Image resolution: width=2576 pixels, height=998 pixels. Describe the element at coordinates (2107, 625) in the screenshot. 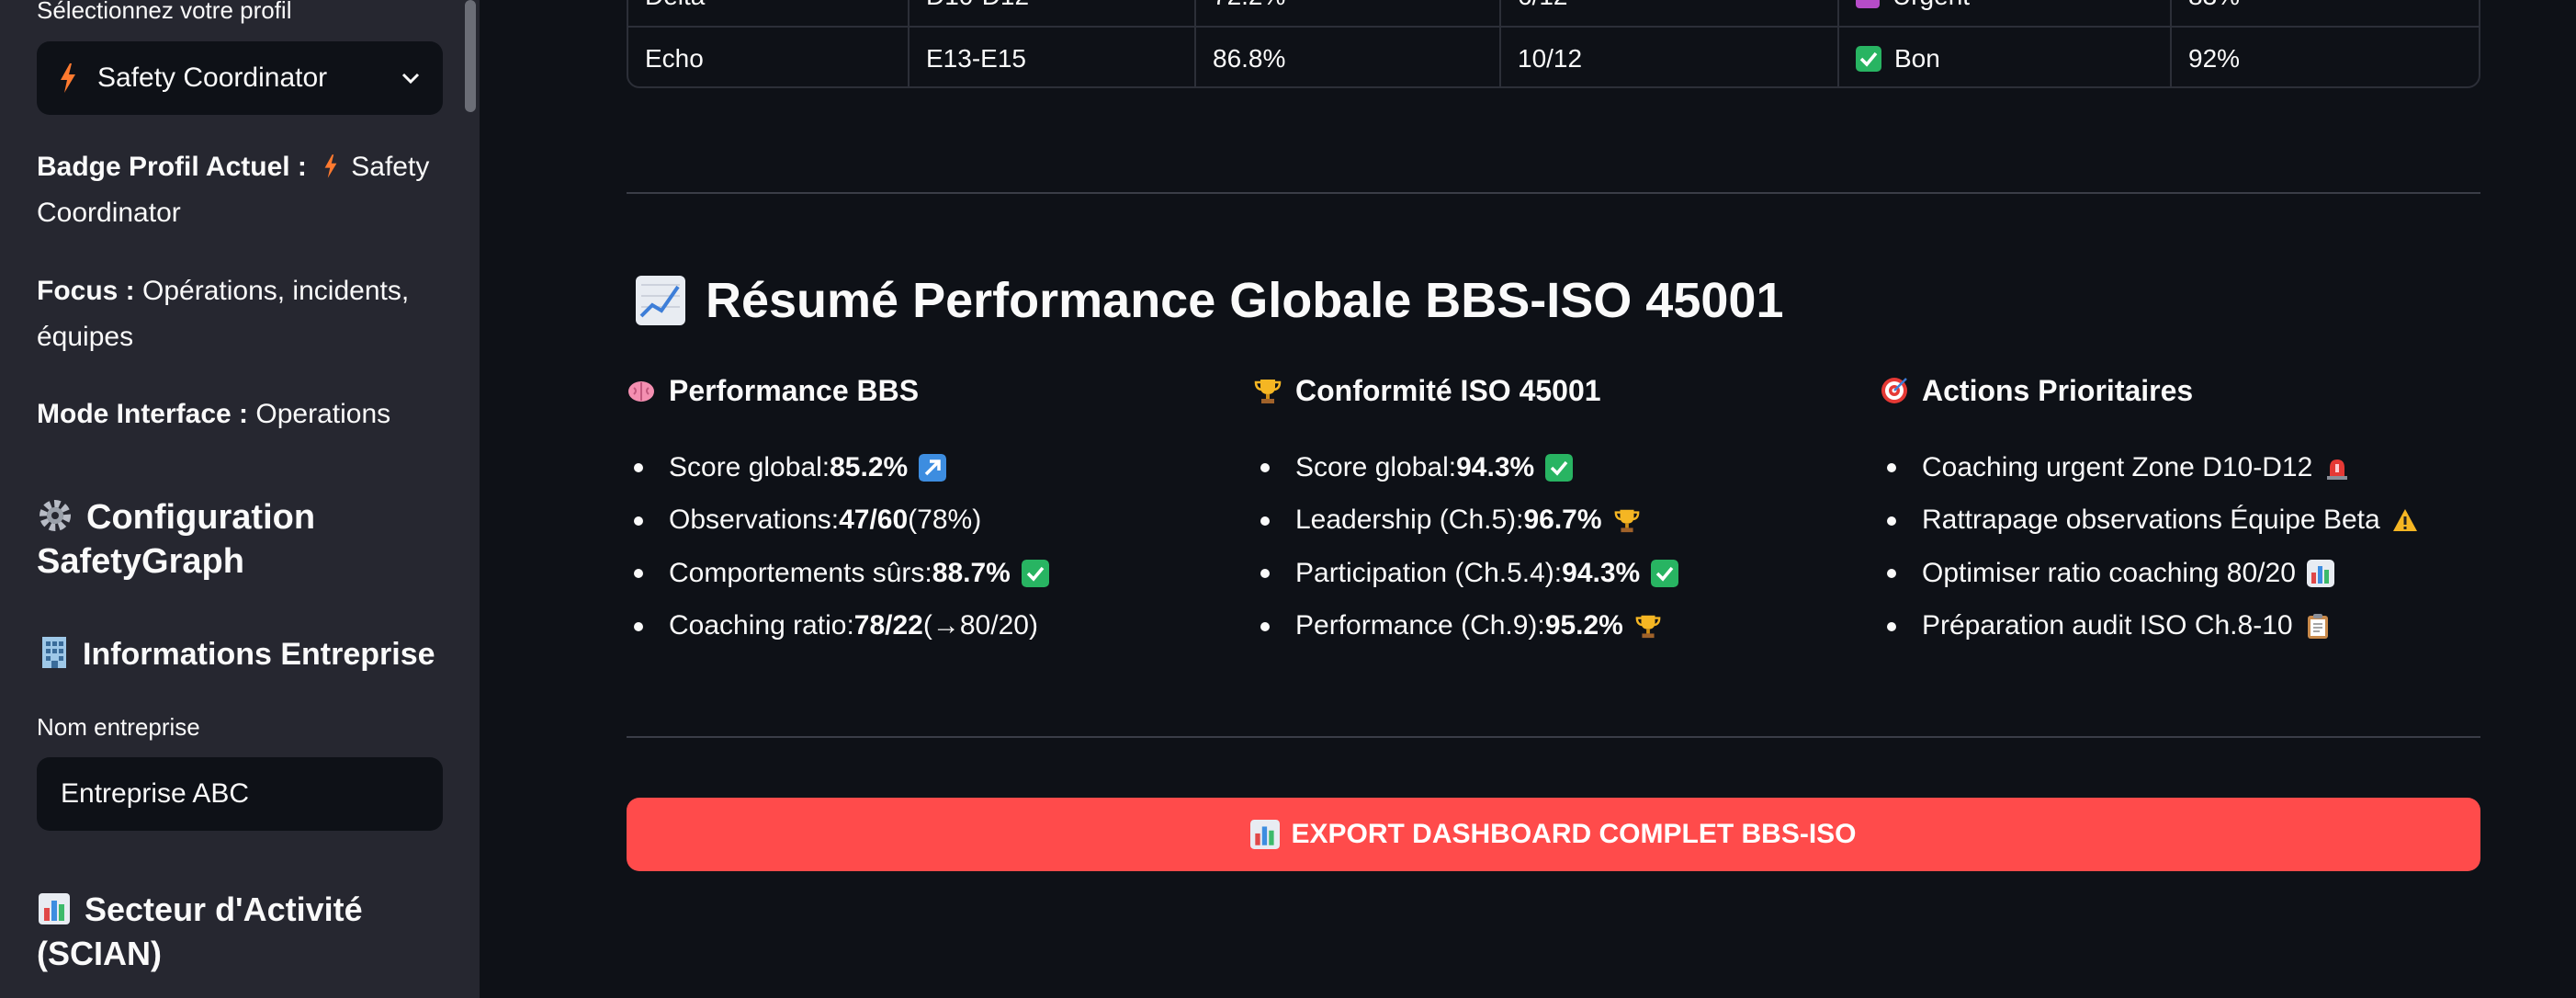

I see `item-text: Préparation audit ISO Ch.8-10` at that location.